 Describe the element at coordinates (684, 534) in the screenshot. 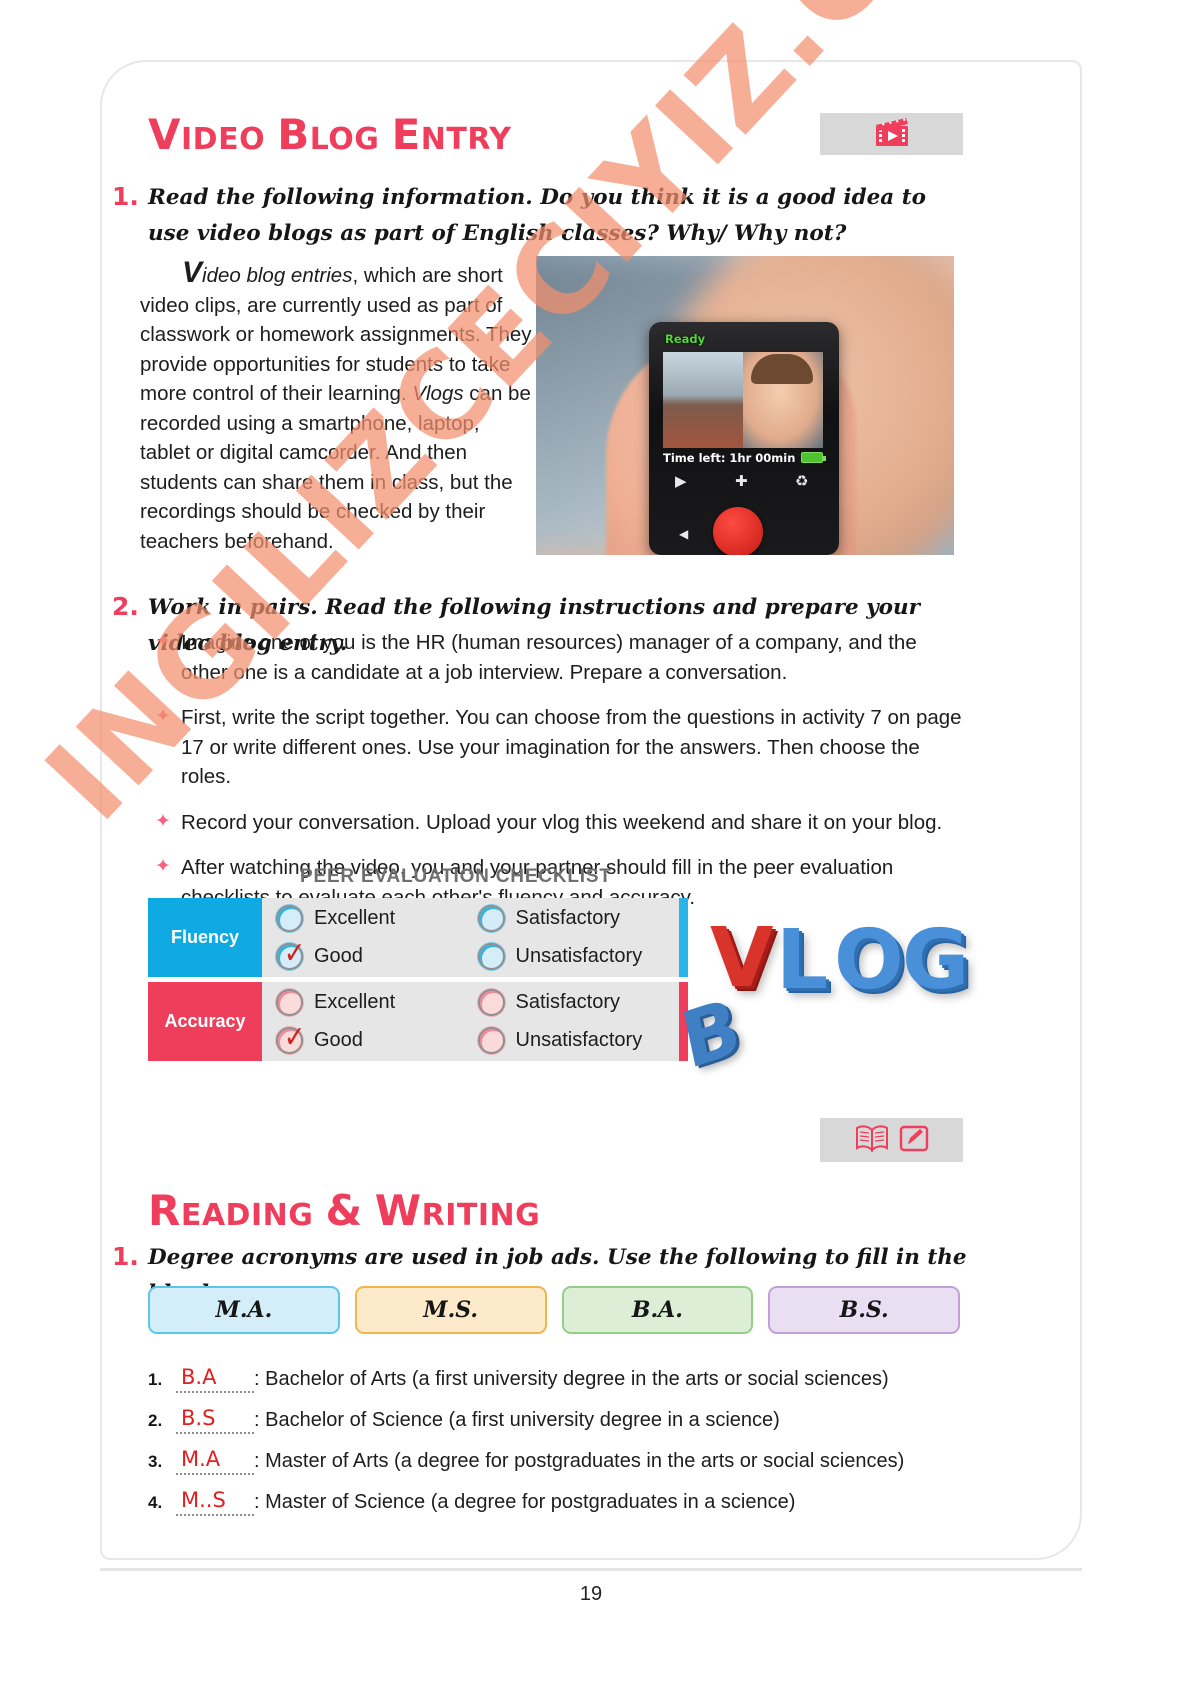

I see `back-icon: ◀` at that location.